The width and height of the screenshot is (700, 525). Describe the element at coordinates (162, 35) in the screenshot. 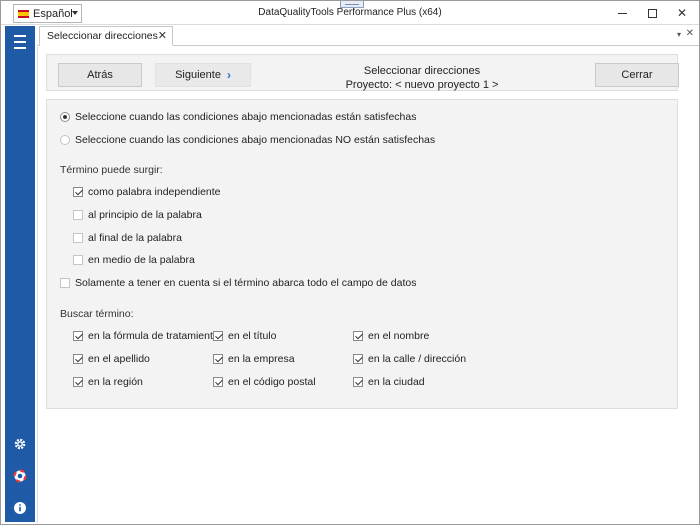

I see `tab-close-icon: ✕` at that location.